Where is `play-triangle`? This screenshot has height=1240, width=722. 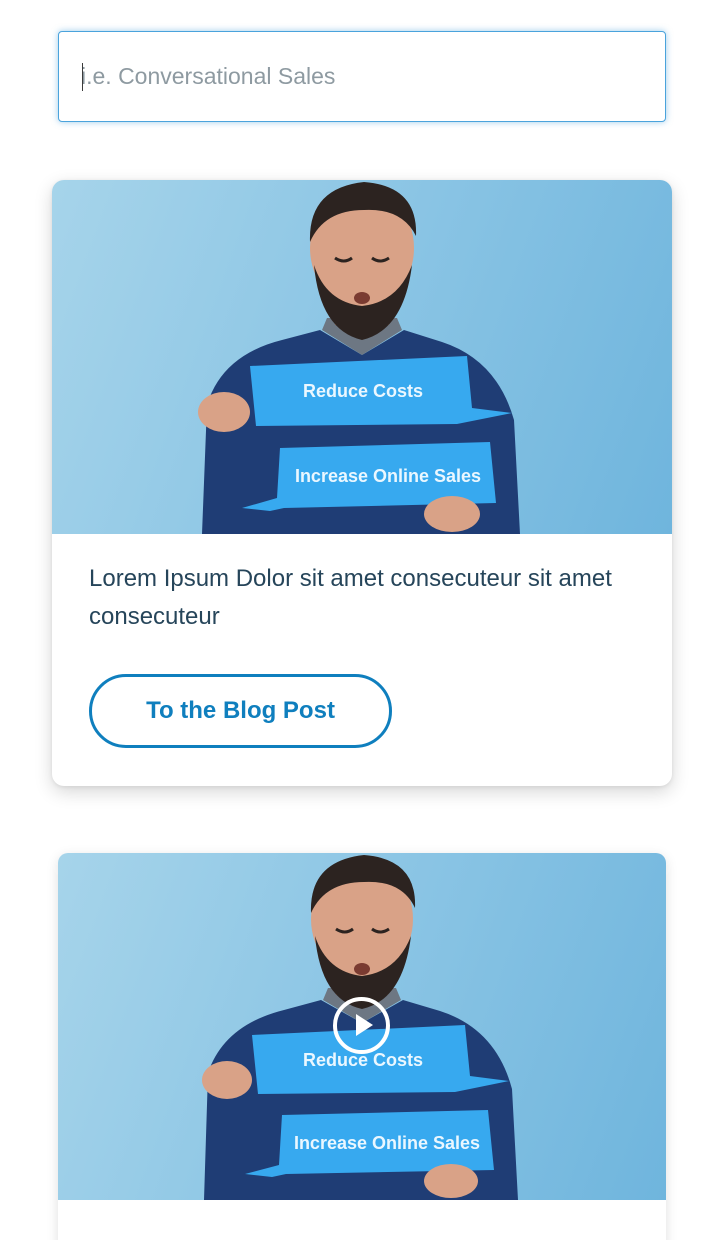 play-triangle is located at coordinates (364, 1025).